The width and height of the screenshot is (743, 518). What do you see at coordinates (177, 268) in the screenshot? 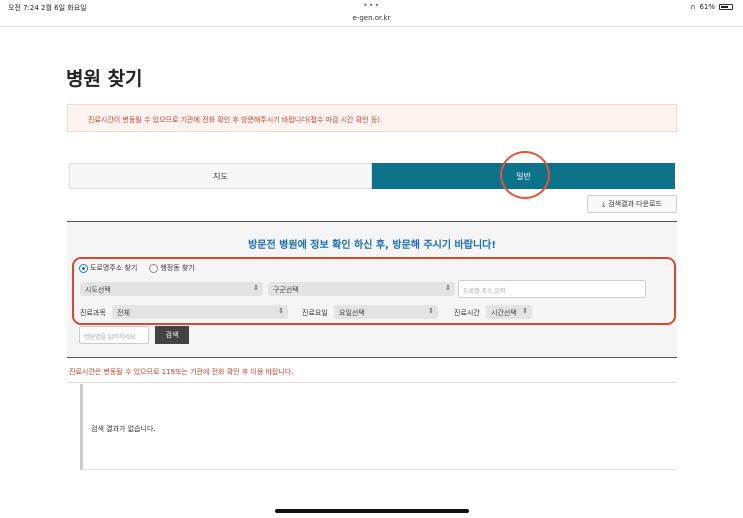
I see `radio-admin-label: 행정동 찾기` at bounding box center [177, 268].